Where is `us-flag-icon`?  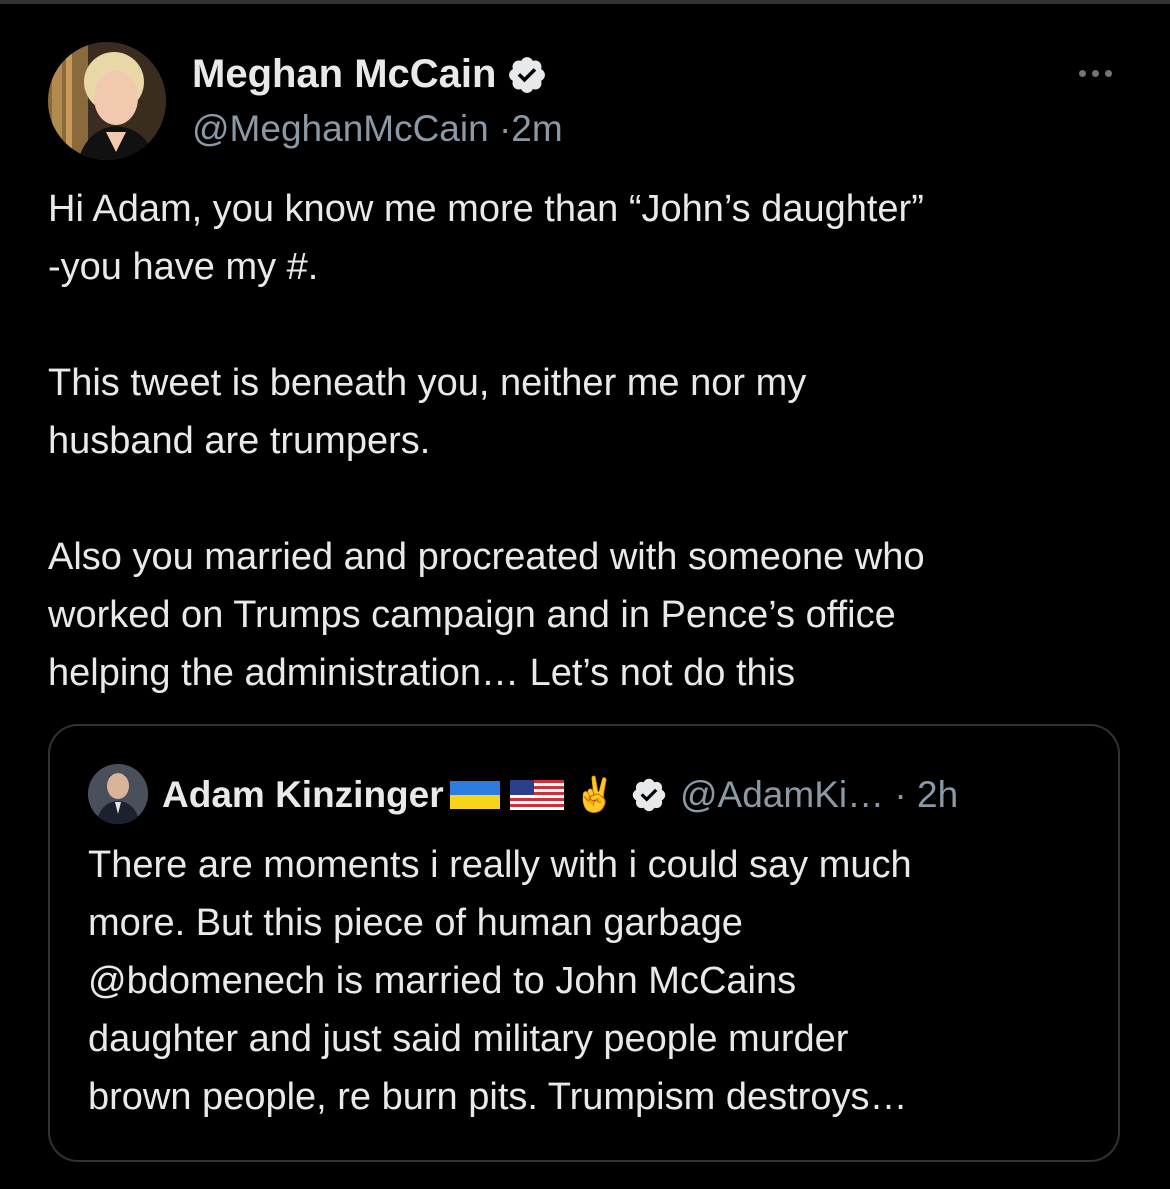 us-flag-icon is located at coordinates (536, 795).